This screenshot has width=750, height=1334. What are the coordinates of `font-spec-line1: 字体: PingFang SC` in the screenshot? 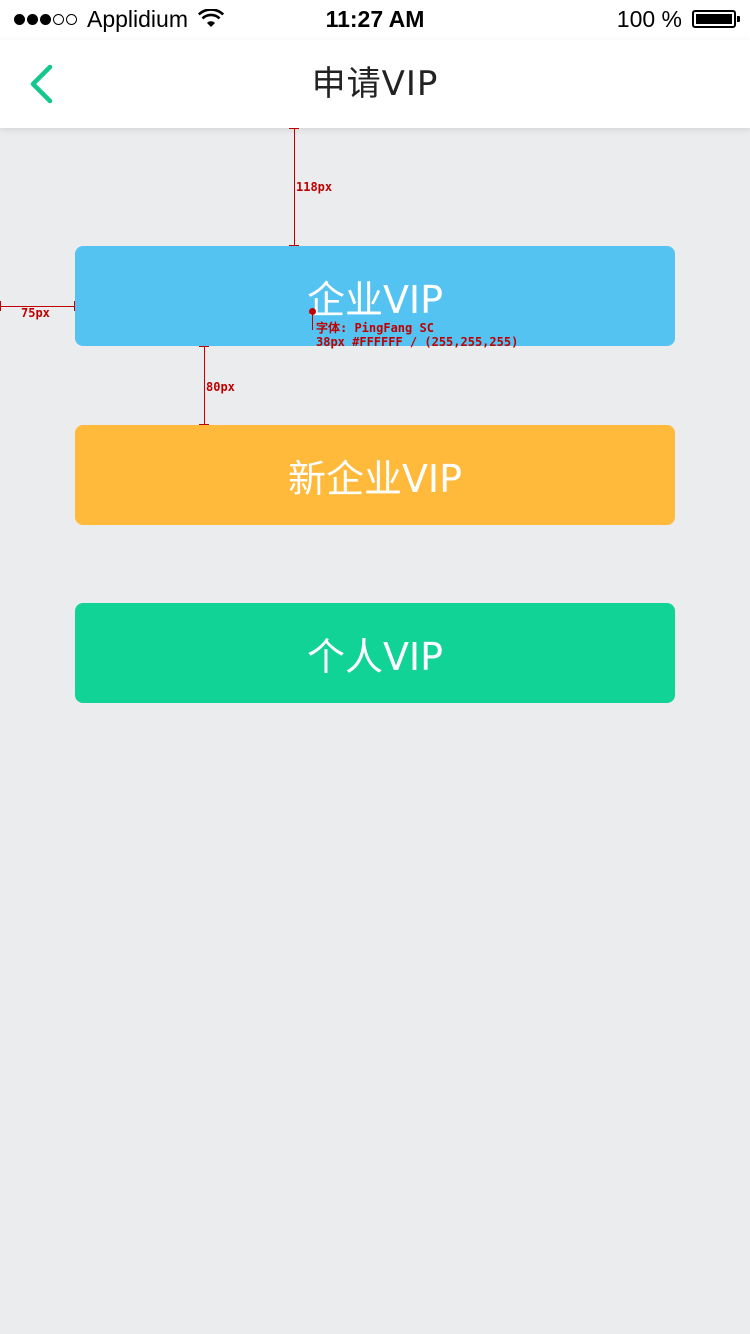 It's located at (375, 328).